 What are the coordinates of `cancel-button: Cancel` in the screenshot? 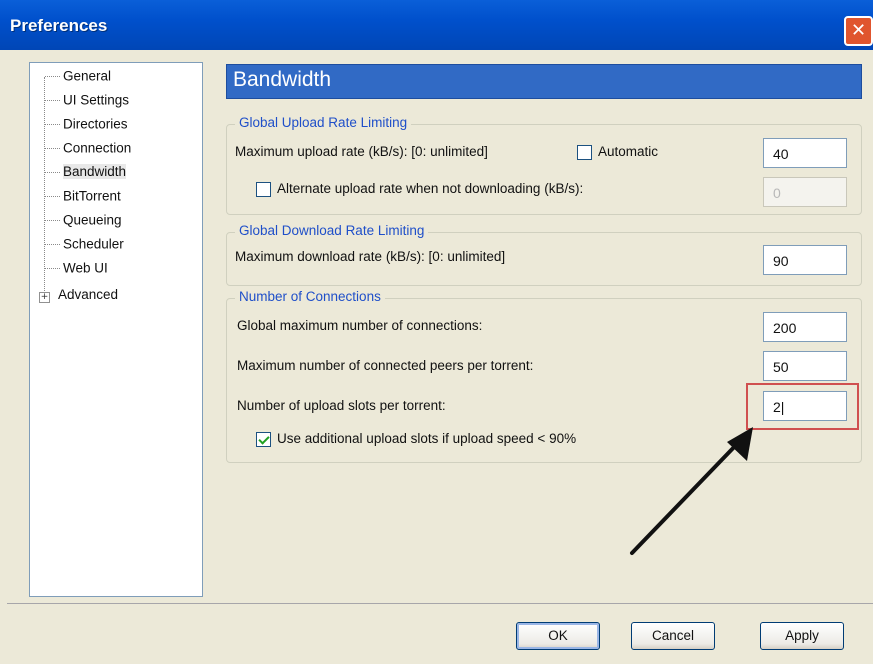 It's located at (673, 636).